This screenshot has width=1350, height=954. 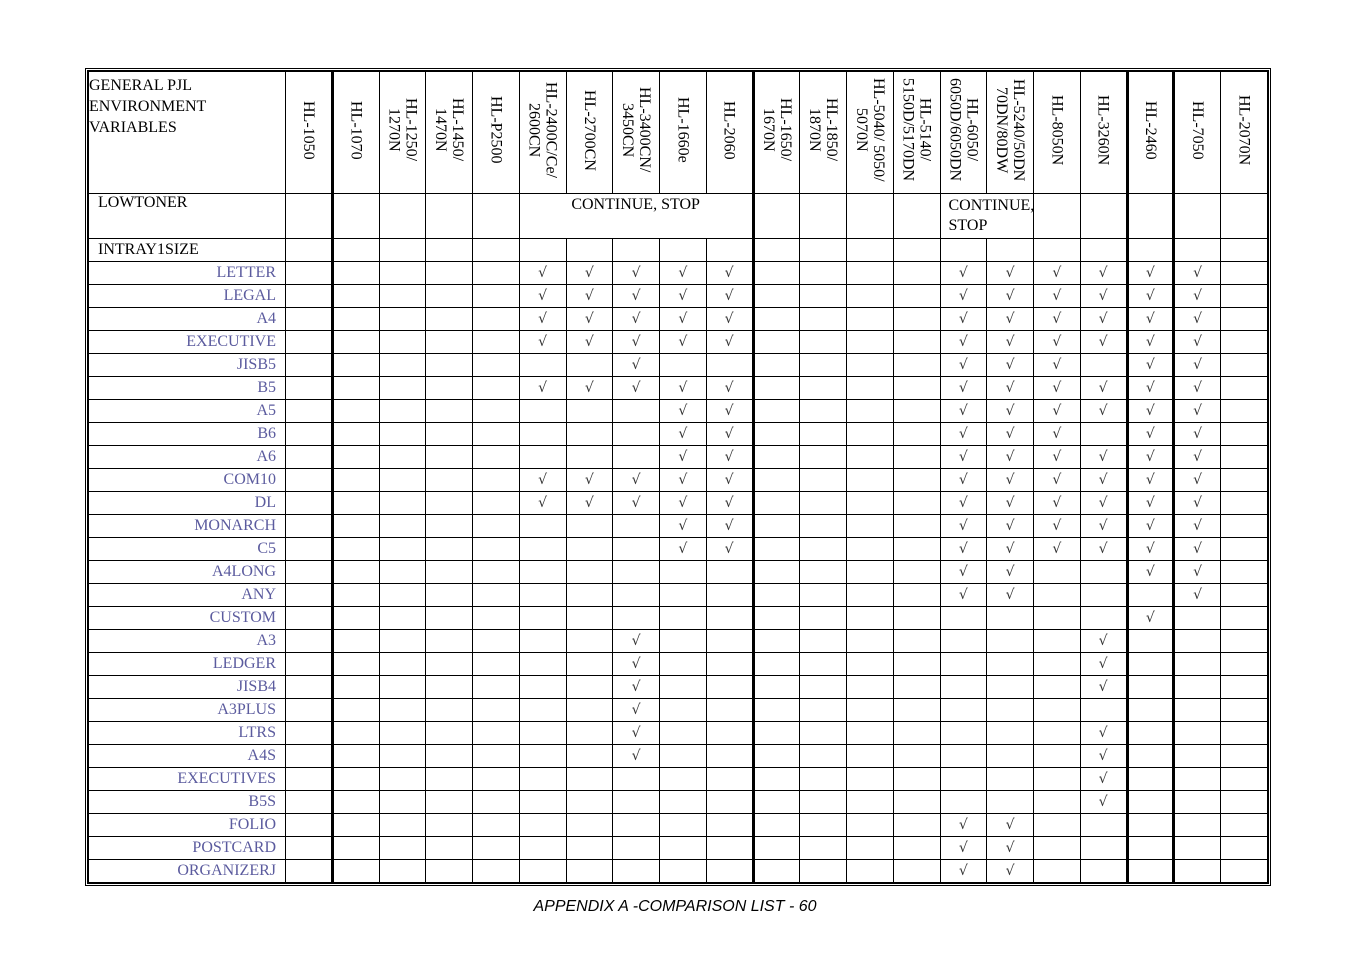 What do you see at coordinates (187, 388) in the screenshot?
I see `paper-size-label: B5` at bounding box center [187, 388].